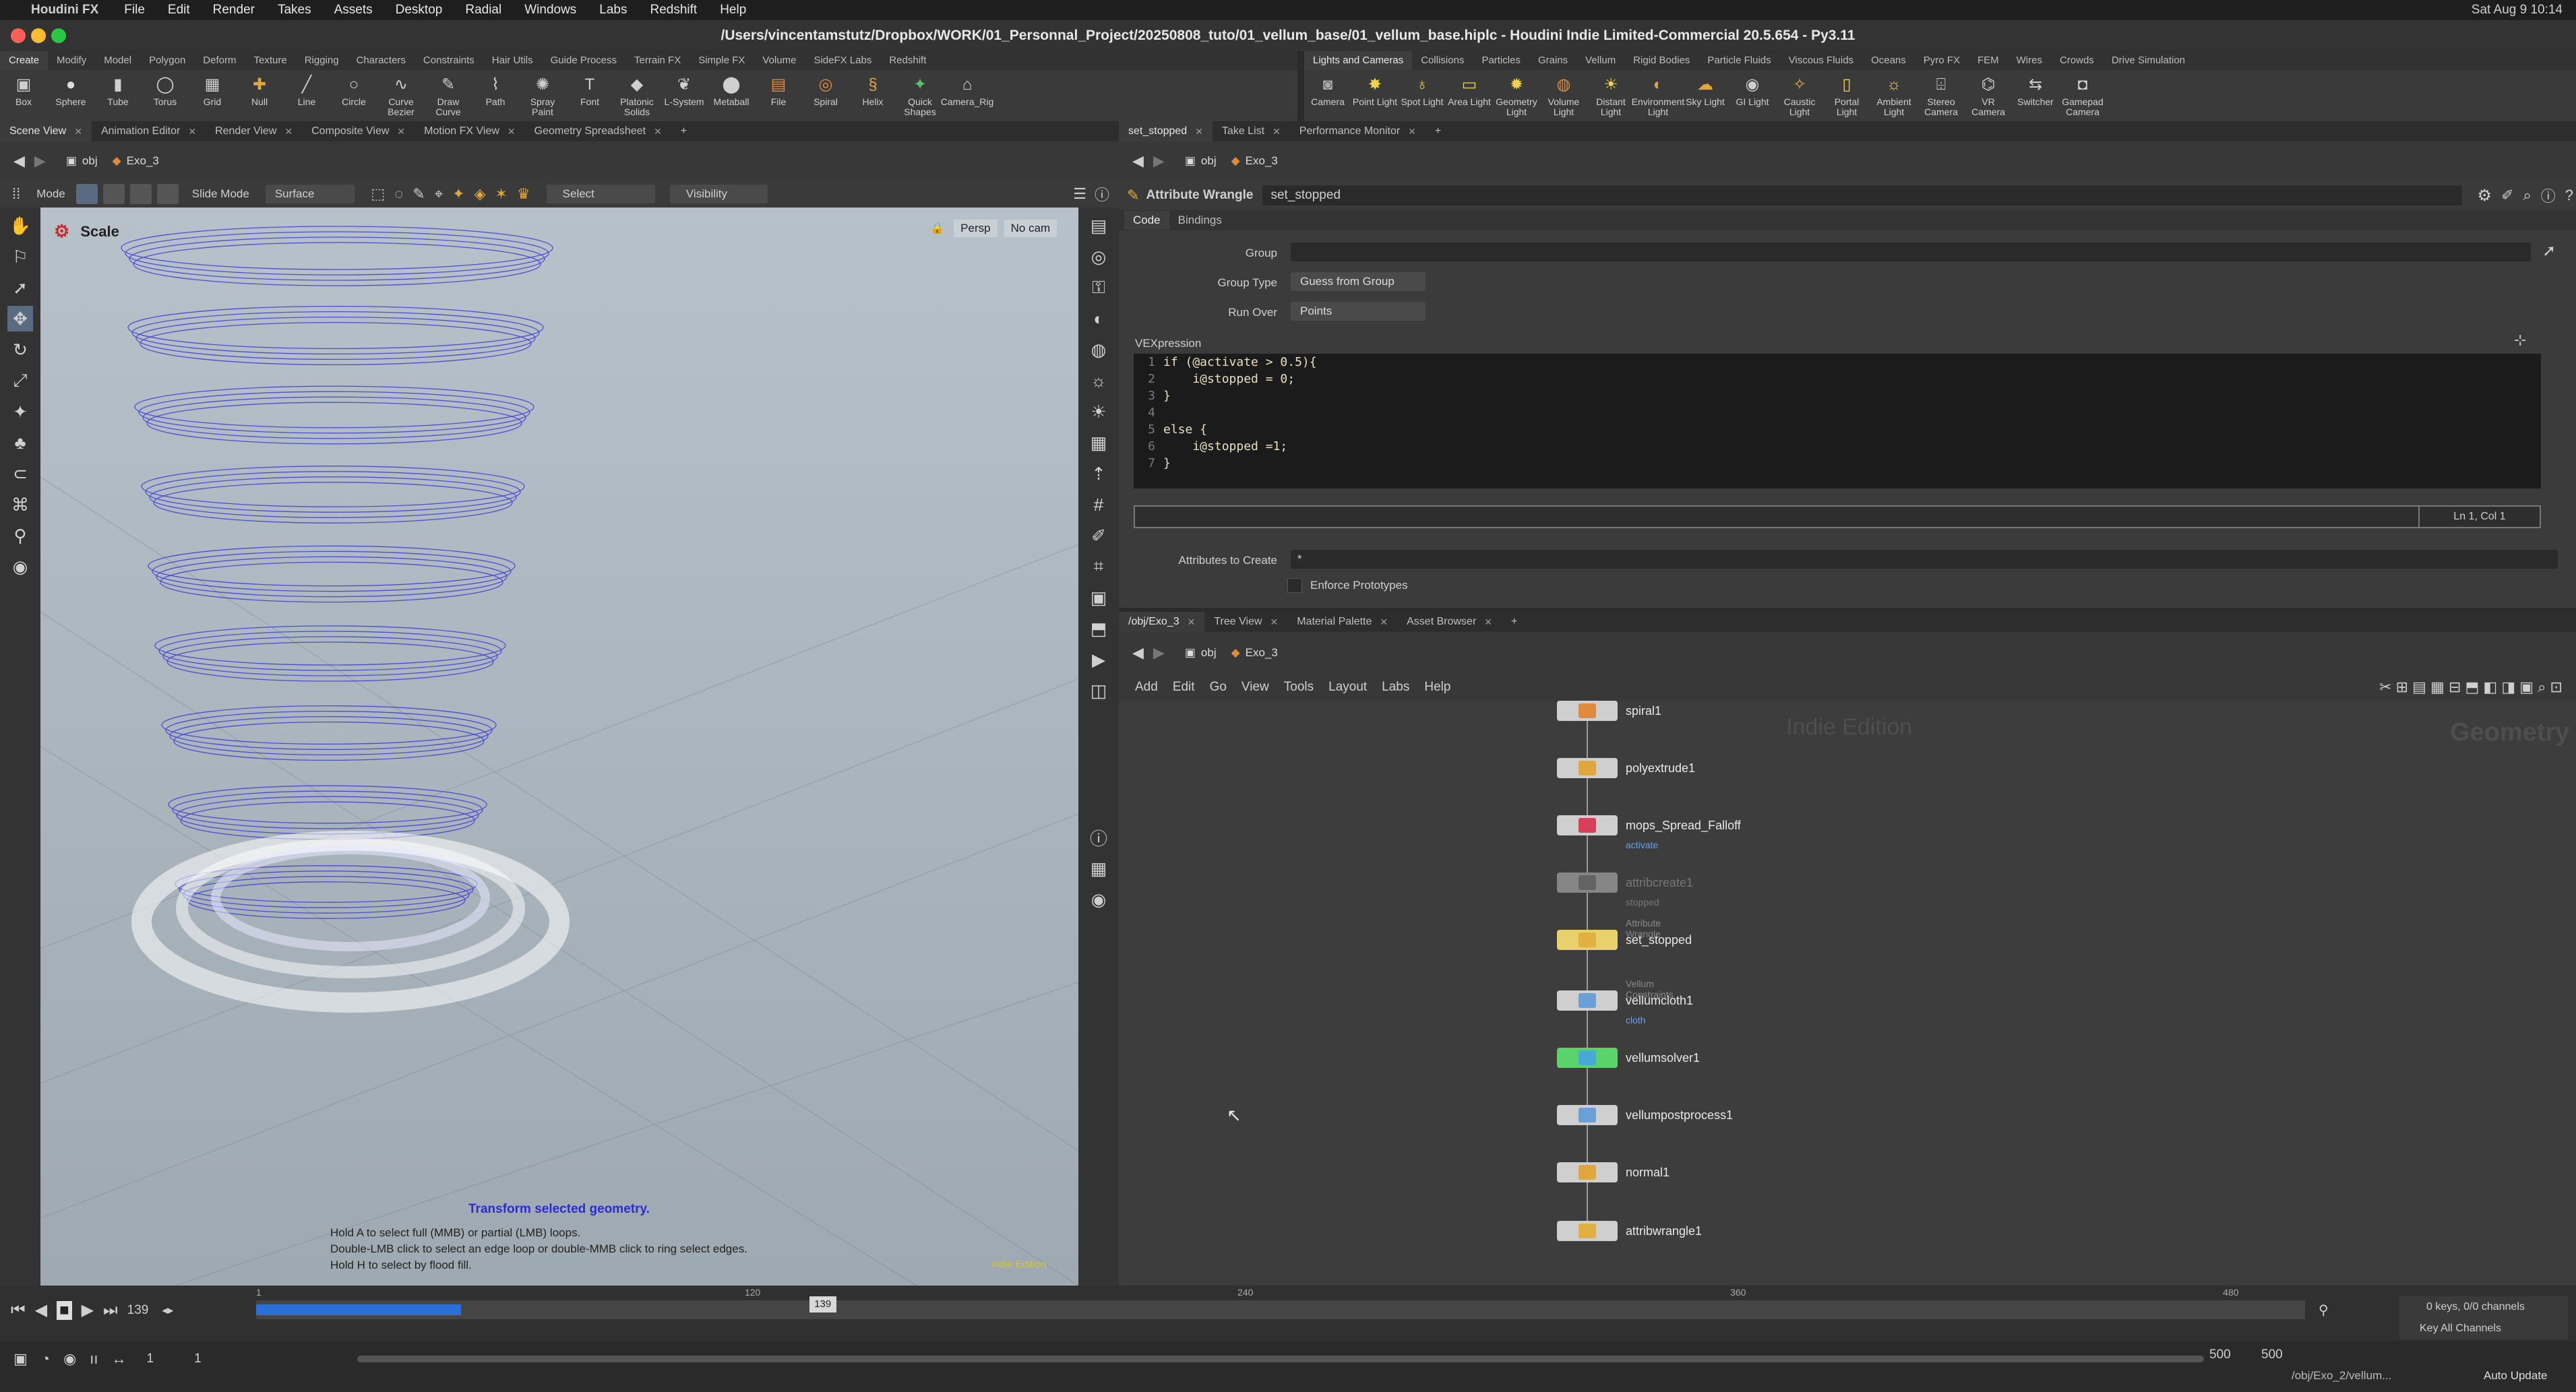 This screenshot has width=2576, height=1392. Describe the element at coordinates (1375, 95) in the screenshot. I see `tool-point-light: ✸ Point Light` at that location.